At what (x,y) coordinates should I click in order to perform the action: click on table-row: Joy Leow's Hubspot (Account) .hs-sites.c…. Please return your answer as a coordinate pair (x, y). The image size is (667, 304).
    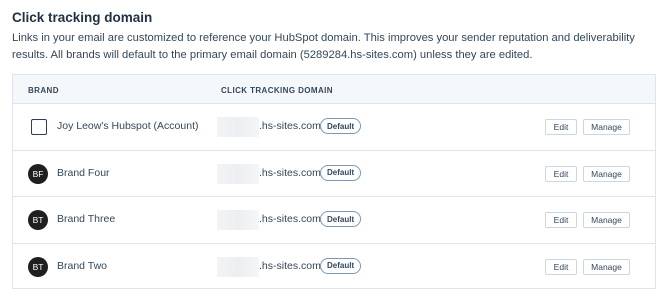
    Looking at the image, I should click on (334, 127).